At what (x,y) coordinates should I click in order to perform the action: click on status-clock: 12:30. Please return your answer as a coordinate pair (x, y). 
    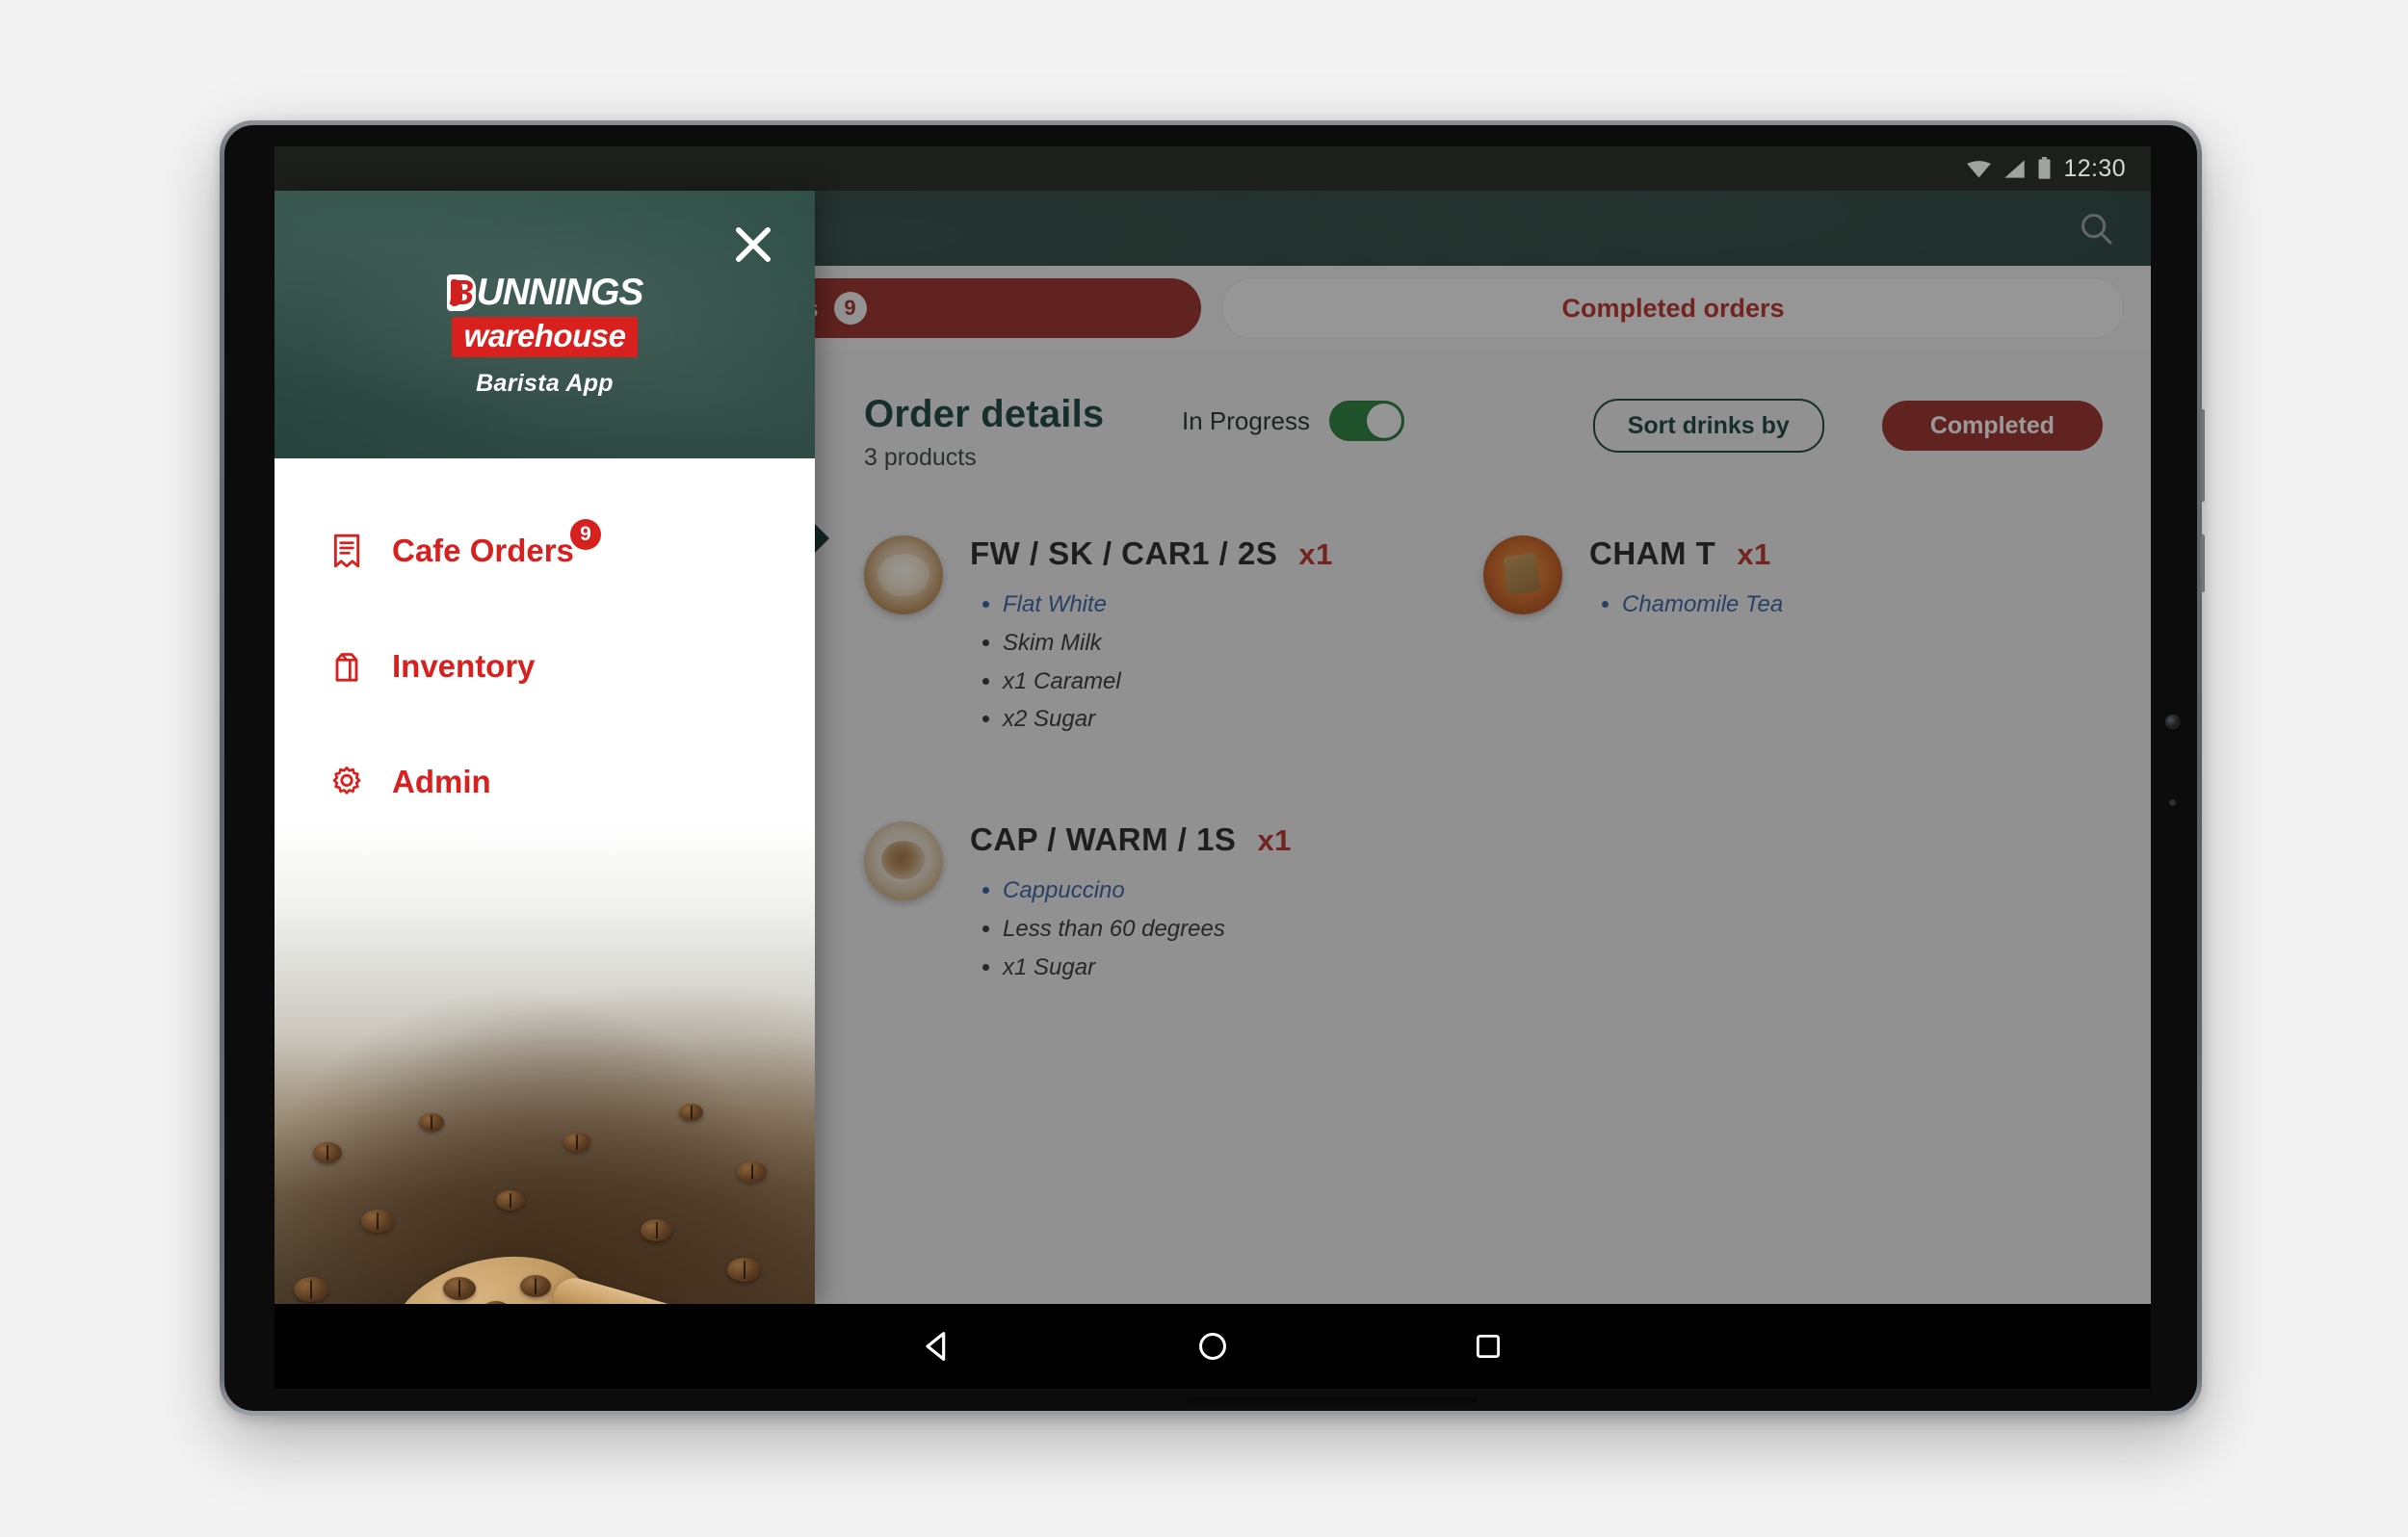
    Looking at the image, I should click on (2094, 168).